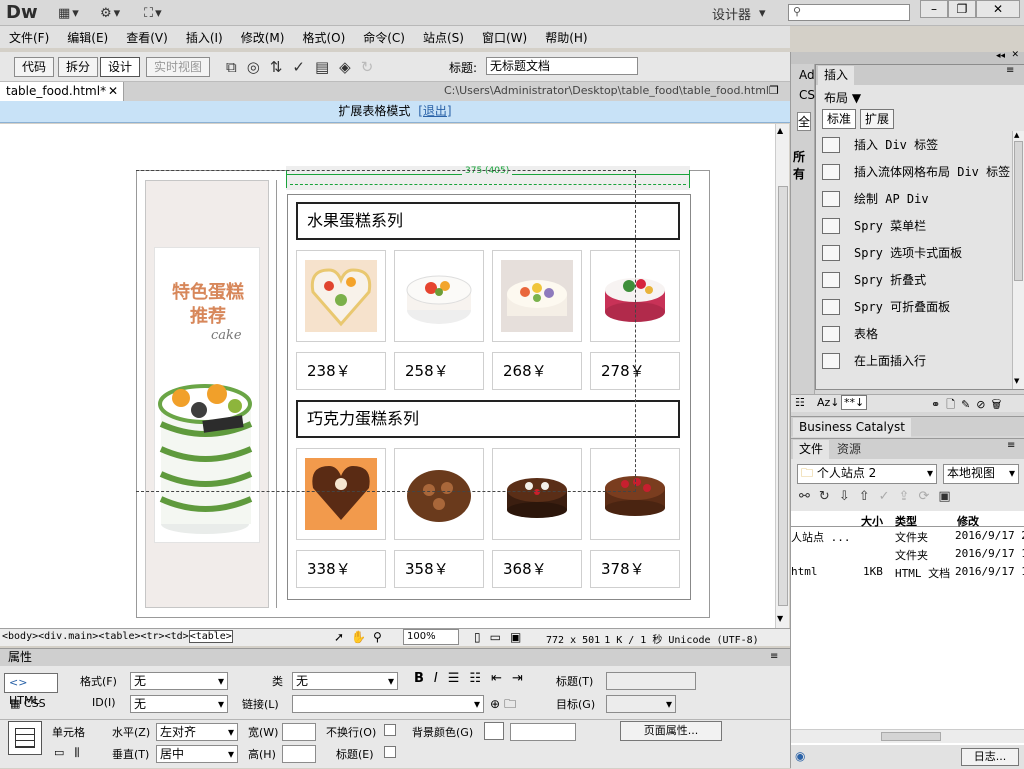  Describe the element at coordinates (113, 91) in the screenshot. I see `close-tab-icon: ✕` at that location.